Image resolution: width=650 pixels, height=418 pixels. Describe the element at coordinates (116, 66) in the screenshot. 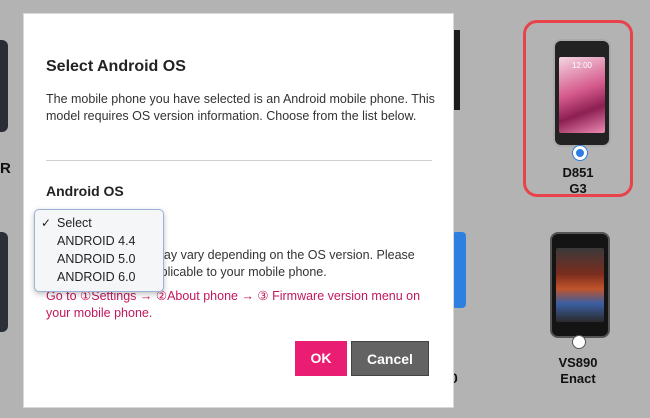

I see `dialog-title: Select Android OS` at that location.